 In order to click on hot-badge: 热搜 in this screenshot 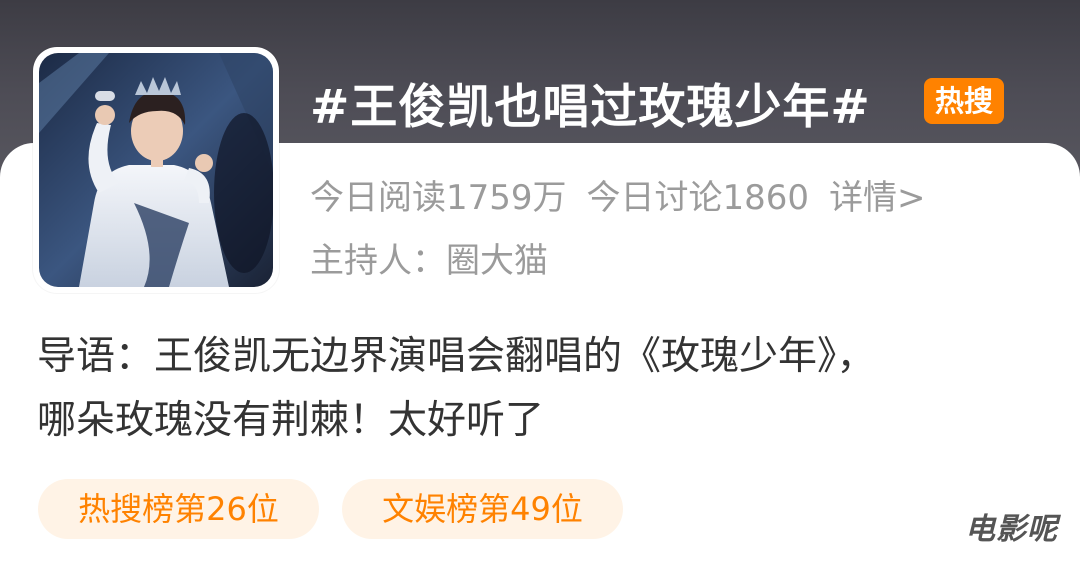, I will do `click(964, 101)`.